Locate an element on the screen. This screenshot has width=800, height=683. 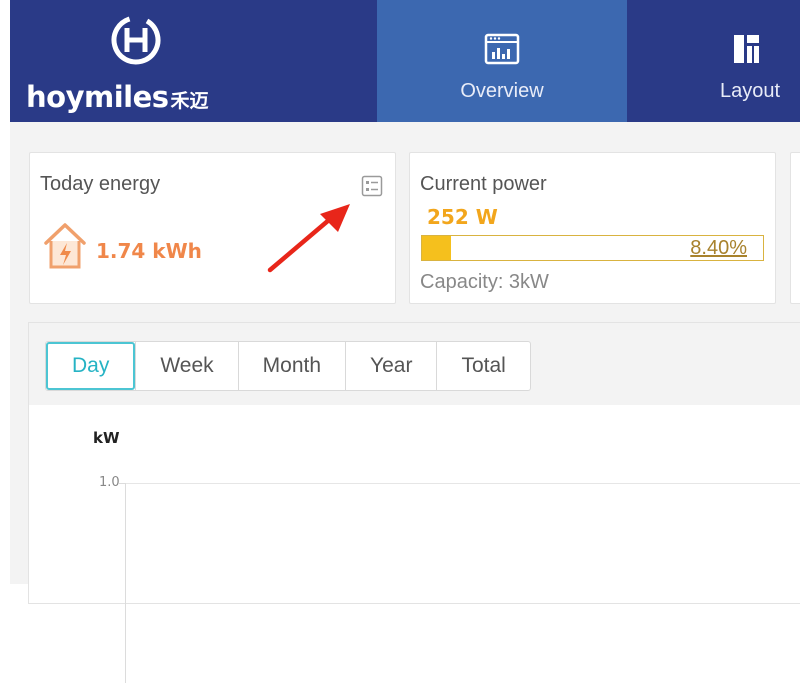
power-percent-label: 8.40% is located at coordinates (718, 248).